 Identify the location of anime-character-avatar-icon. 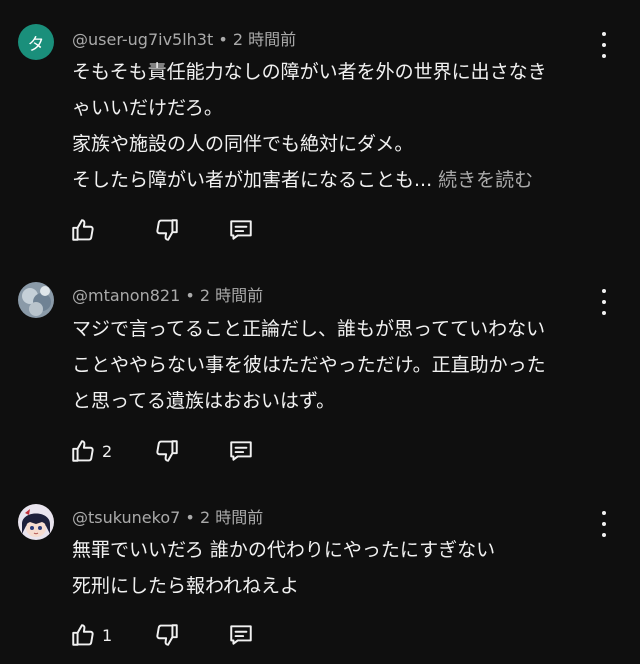
(36, 522).